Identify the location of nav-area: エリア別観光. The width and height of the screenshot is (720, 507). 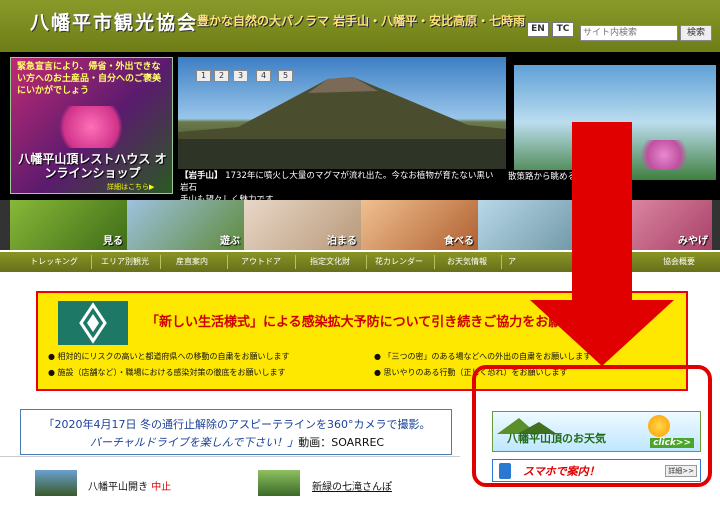
(125, 262).